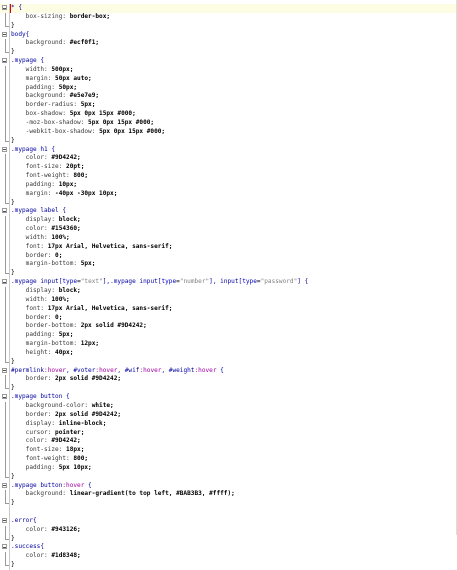 Image resolution: width=457 pixels, height=570 pixels. Describe the element at coordinates (7, 502) in the screenshot. I see `fold-end-marker` at that location.